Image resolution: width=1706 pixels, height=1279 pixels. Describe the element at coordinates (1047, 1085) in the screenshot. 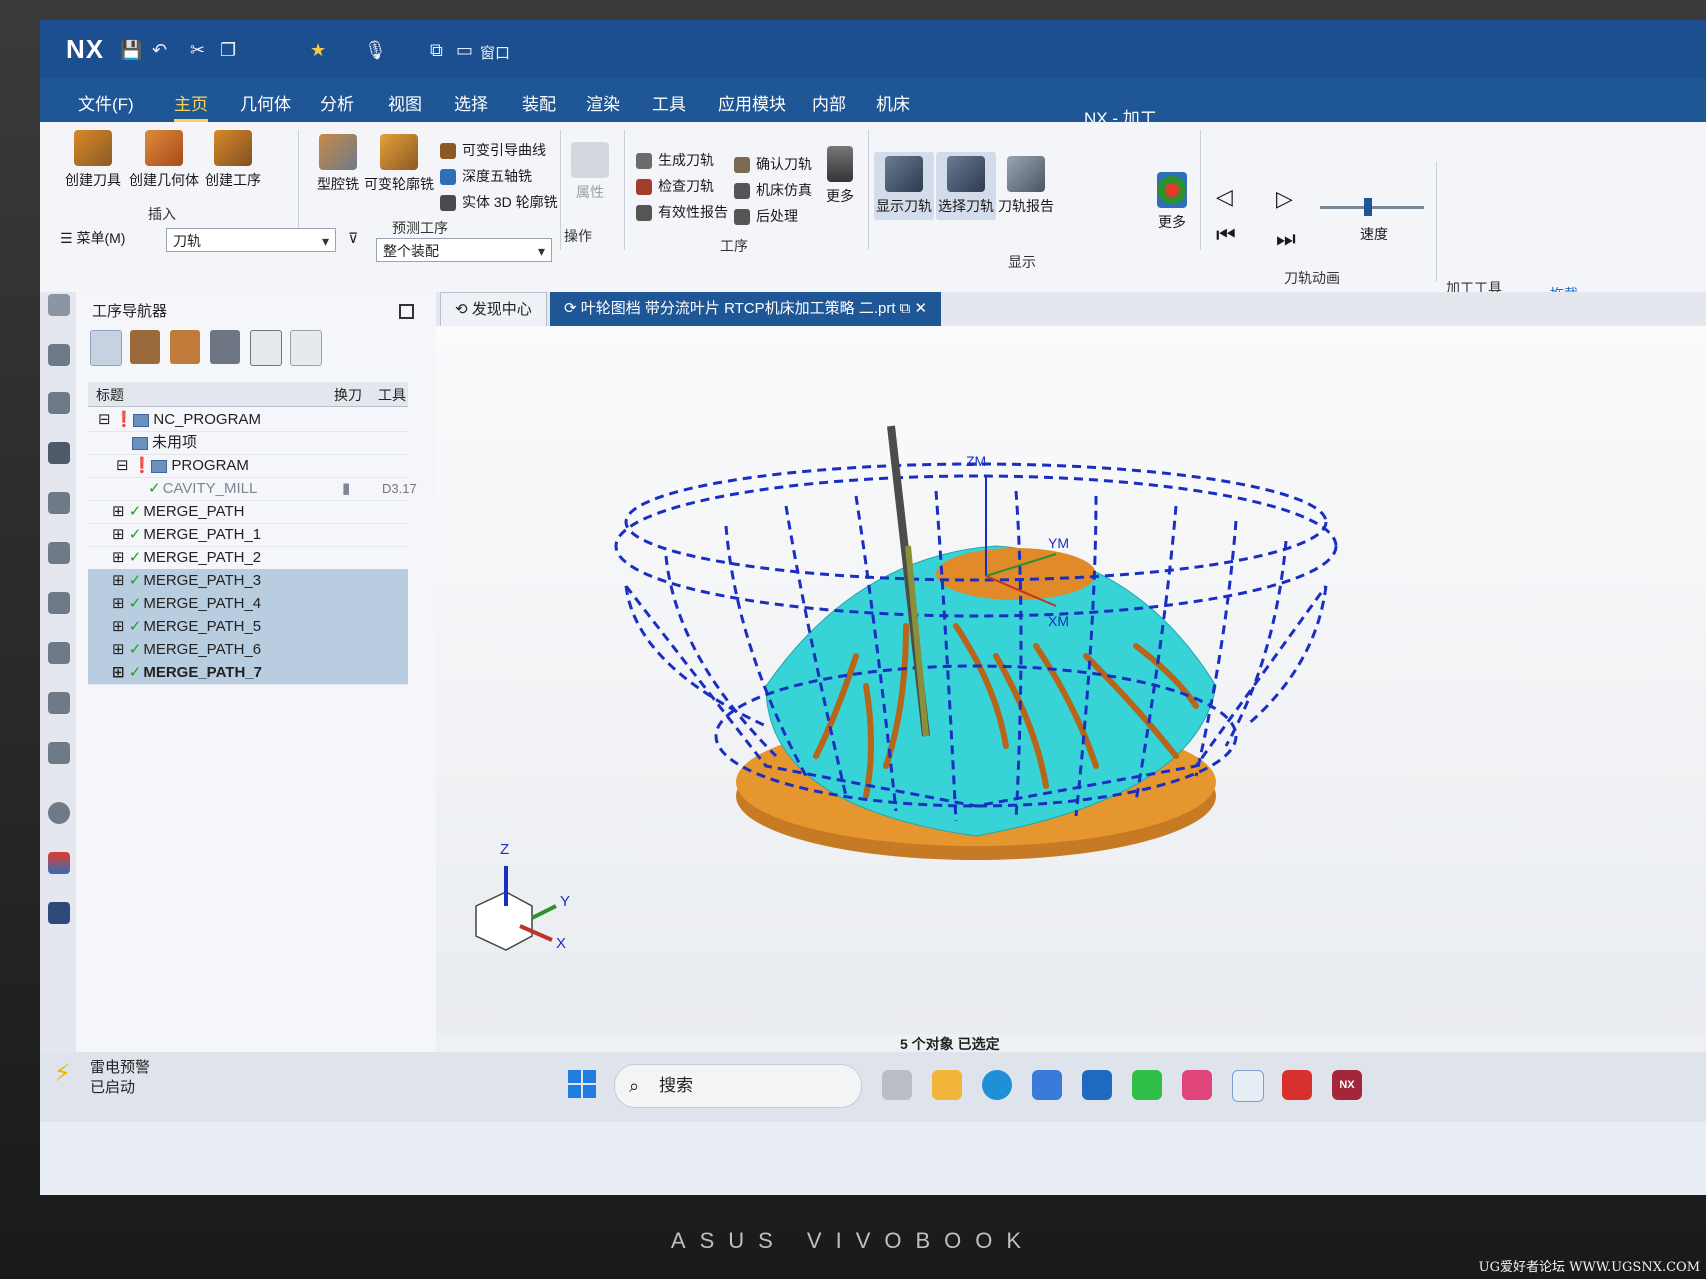

I see `store-icon` at that location.